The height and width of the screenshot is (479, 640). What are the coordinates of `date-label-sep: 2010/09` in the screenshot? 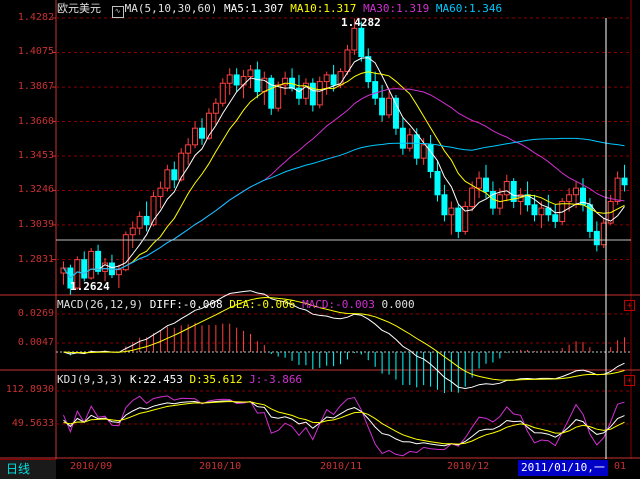 It's located at (91, 466).